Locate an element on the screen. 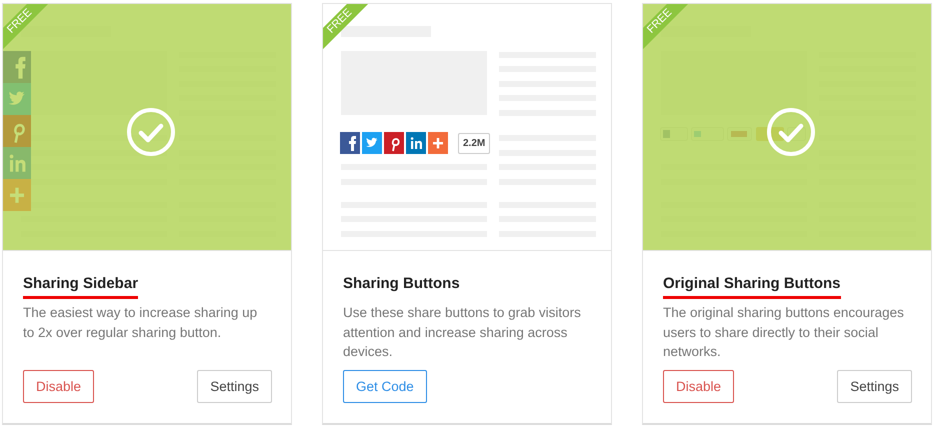  card-description: The original sharing buttons encourages users to share directly to their social networks. is located at coordinates (784, 332).